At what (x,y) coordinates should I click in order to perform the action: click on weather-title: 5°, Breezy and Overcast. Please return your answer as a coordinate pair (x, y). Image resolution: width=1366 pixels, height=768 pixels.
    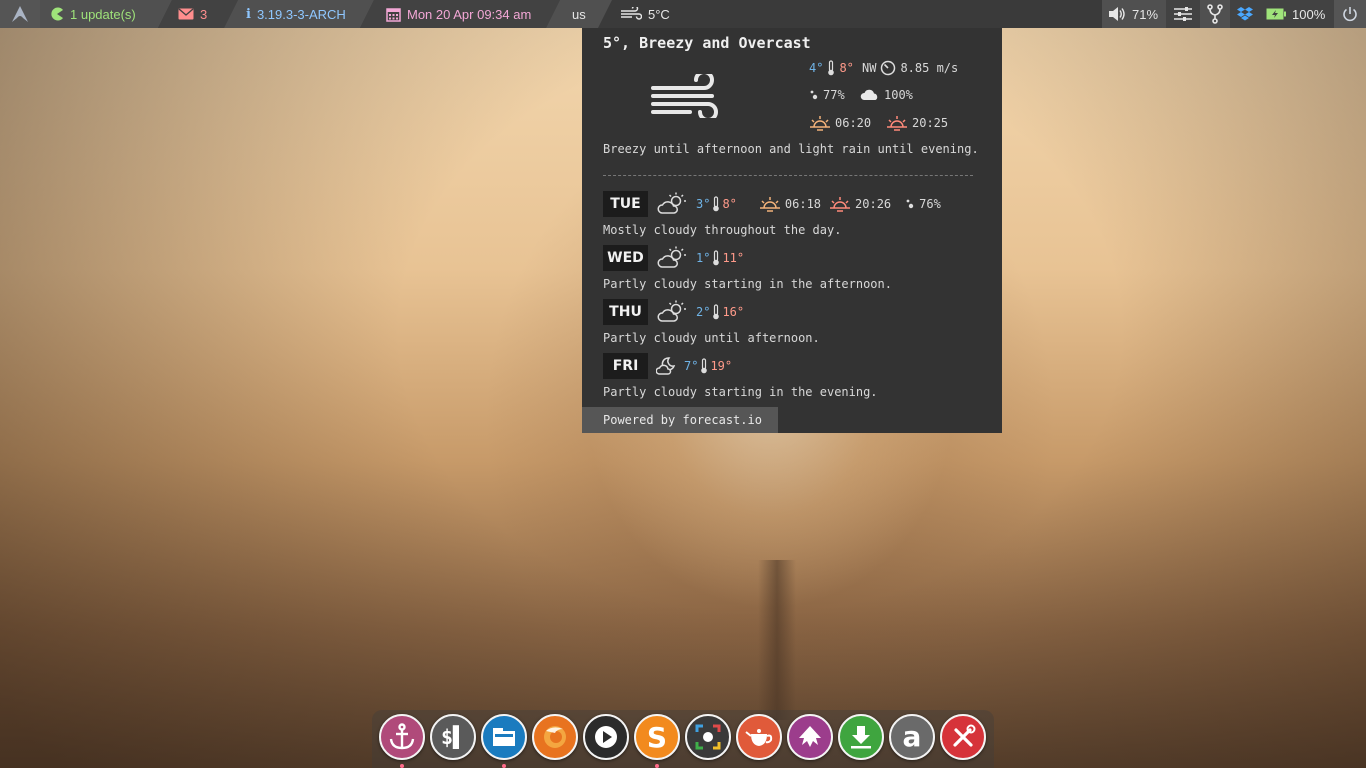
    Looking at the image, I should click on (707, 43).